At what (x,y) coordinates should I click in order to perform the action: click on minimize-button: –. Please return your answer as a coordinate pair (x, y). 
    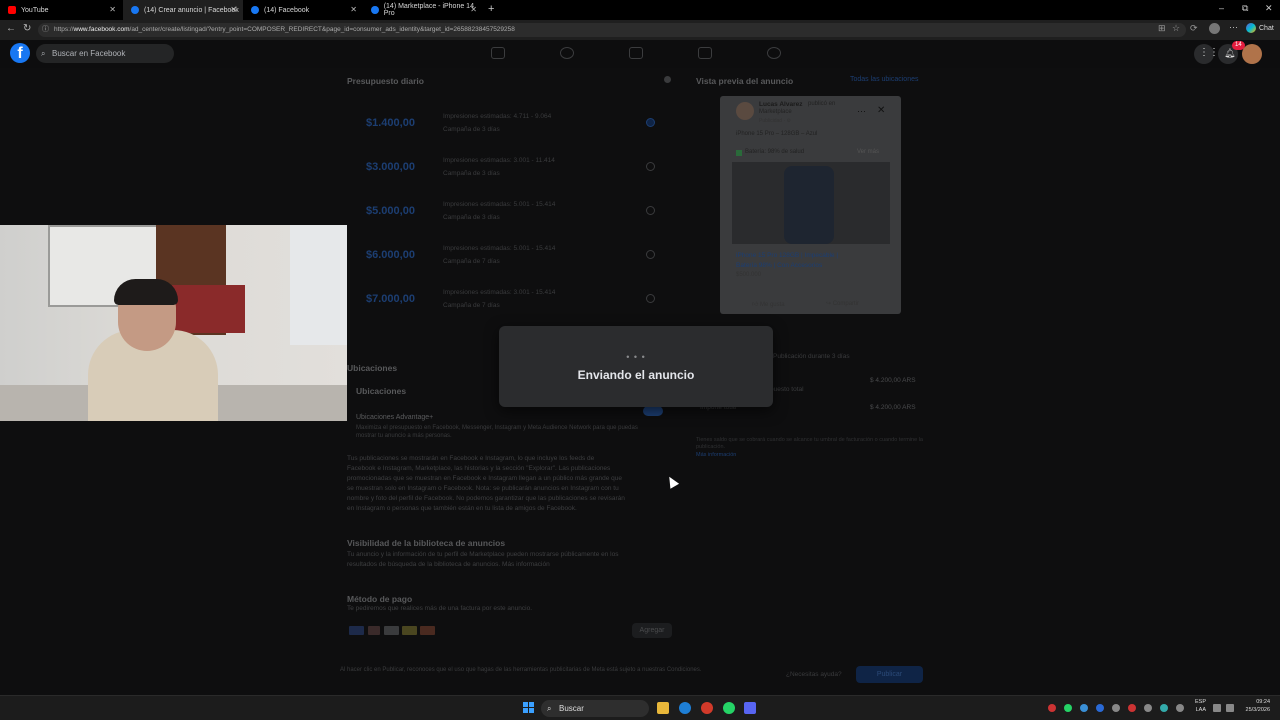
    Looking at the image, I should click on (1221, 8).